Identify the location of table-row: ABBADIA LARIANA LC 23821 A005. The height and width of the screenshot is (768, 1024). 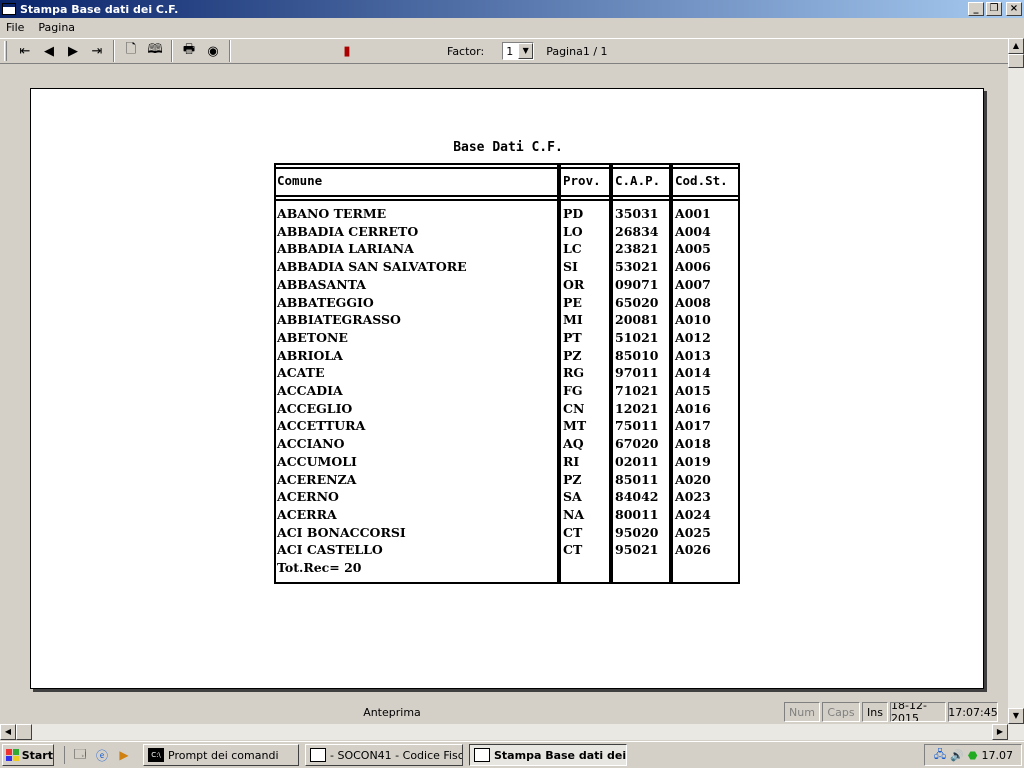
(507, 250).